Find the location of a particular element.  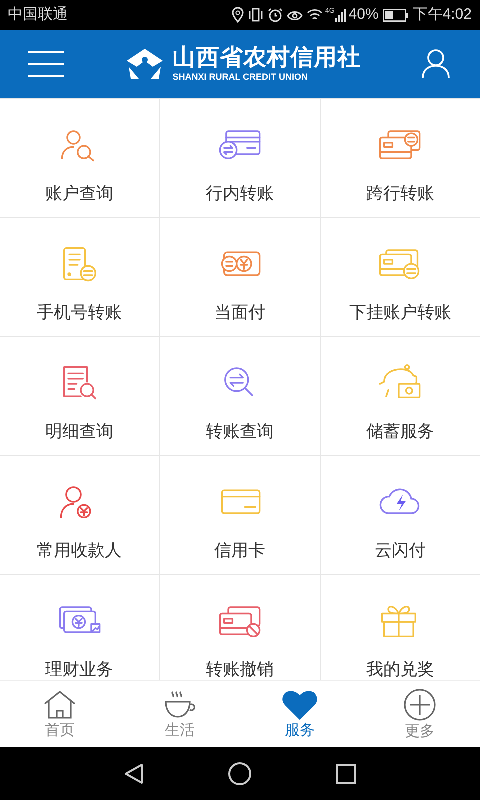

coffee-cup-icon is located at coordinates (180, 705).